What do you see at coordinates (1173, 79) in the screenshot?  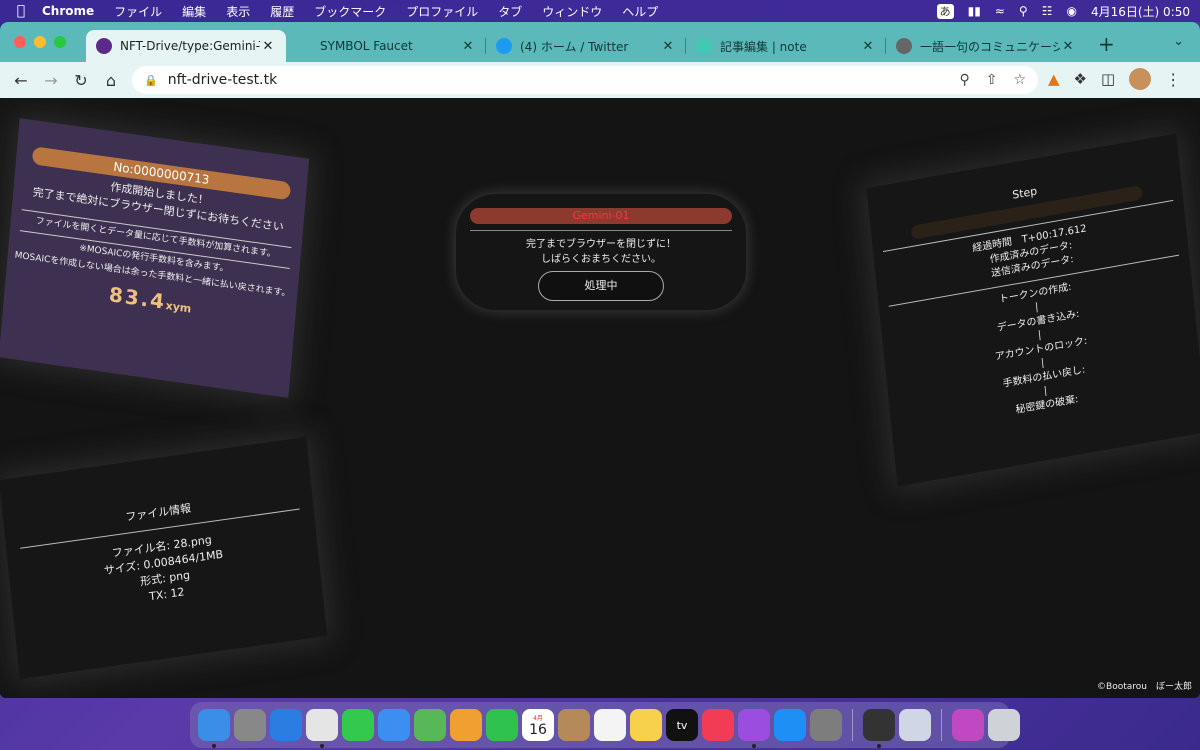 I see `more-menu-icon: ⋮` at bounding box center [1173, 79].